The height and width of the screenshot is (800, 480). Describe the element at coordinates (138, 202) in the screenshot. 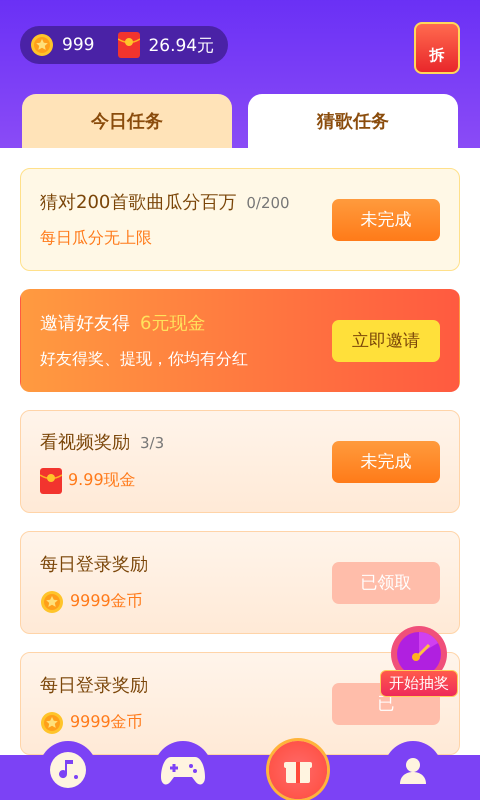

I see `task-title: 猜对200首歌曲瓜分百万` at that location.